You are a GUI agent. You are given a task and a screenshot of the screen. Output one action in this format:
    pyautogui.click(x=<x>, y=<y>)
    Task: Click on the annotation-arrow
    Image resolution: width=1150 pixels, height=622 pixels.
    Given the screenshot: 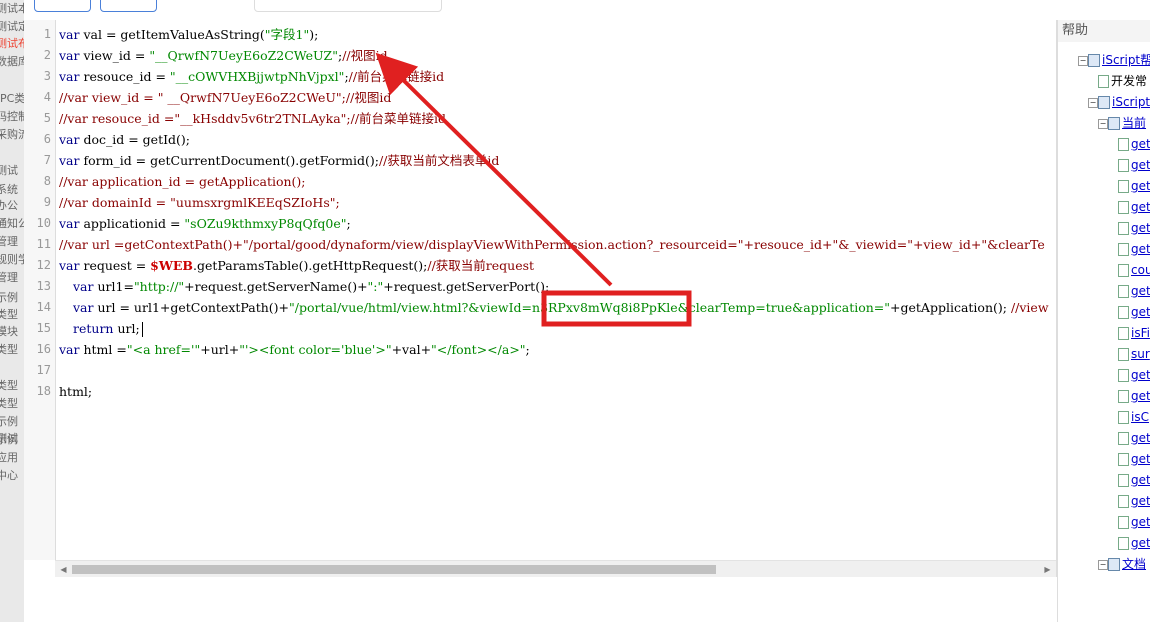 What is the action you would take?
    pyautogui.click(x=494, y=169)
    